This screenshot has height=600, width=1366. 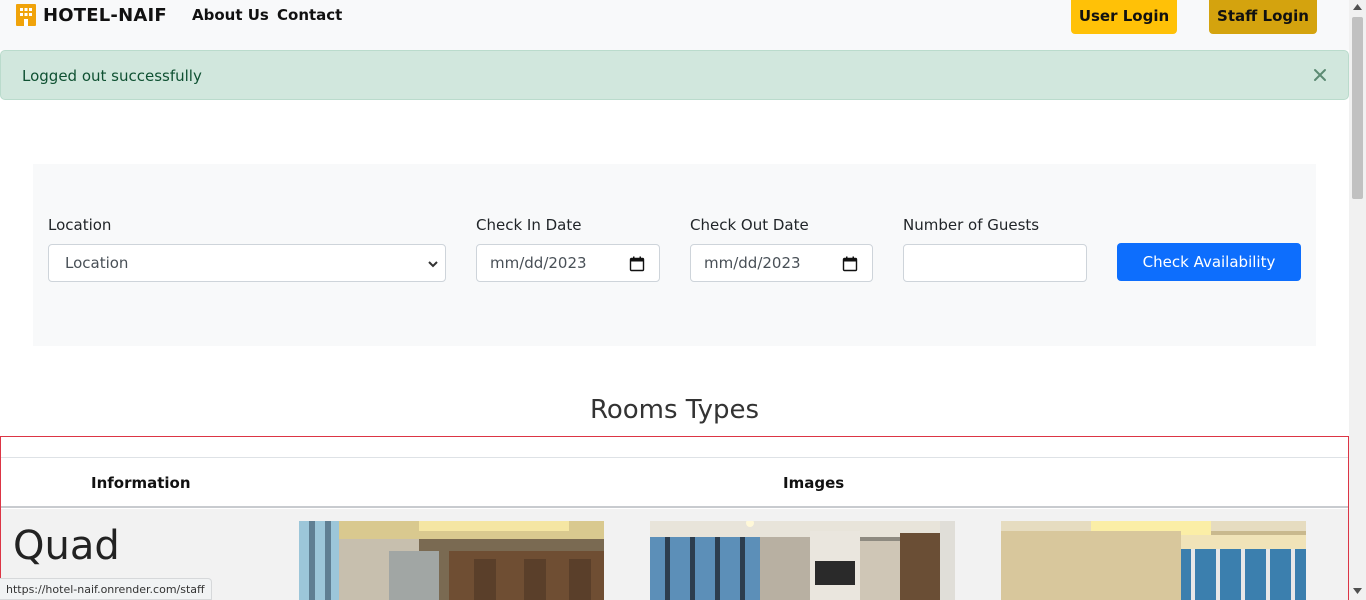 What do you see at coordinates (1320, 75) in the screenshot?
I see `close-icon` at bounding box center [1320, 75].